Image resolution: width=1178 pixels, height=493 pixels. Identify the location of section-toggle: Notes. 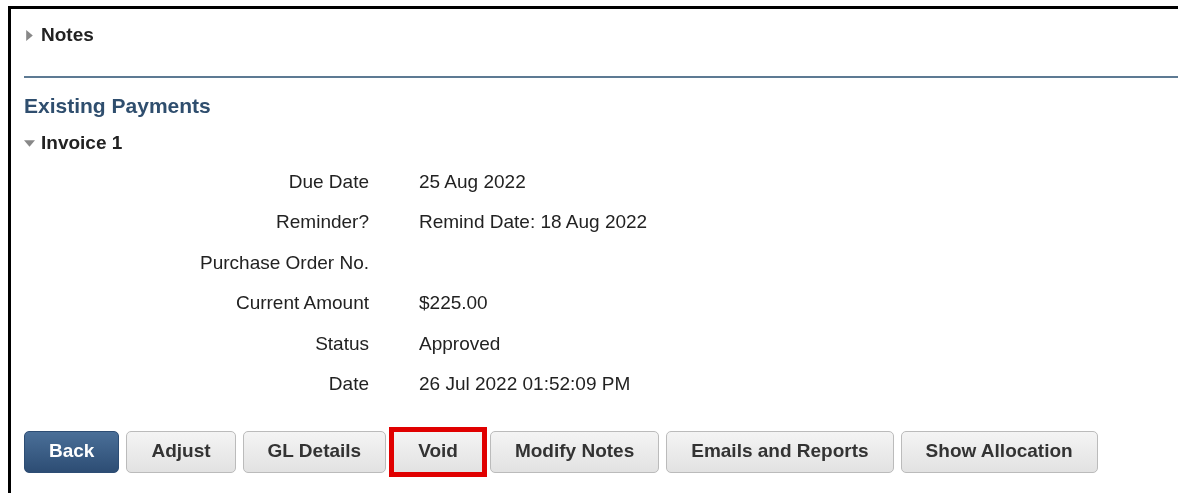
(67, 35).